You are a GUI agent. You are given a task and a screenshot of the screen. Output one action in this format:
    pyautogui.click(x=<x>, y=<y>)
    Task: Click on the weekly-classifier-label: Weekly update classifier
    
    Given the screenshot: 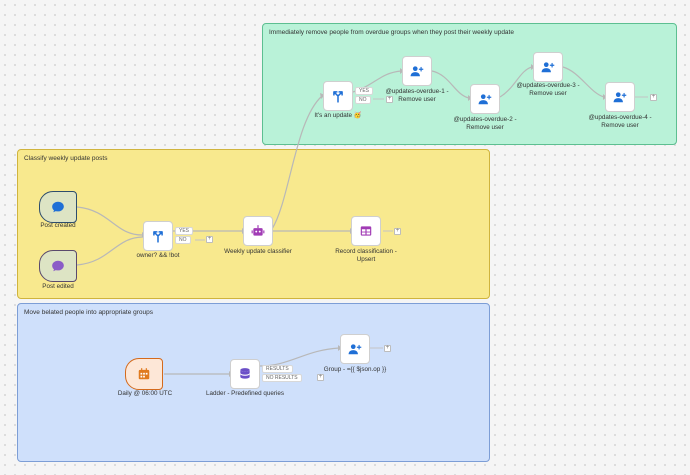 What is the action you would take?
    pyautogui.click(x=258, y=251)
    